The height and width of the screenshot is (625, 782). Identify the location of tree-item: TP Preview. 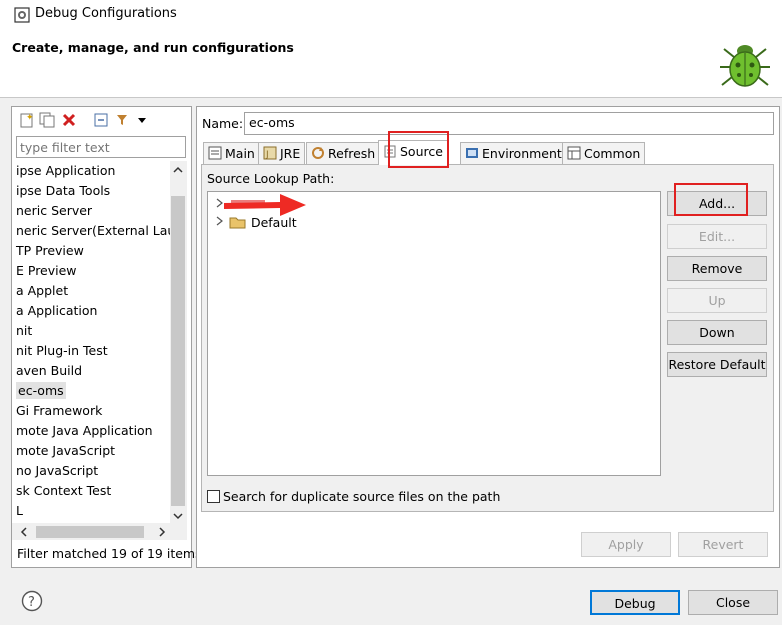
(91, 251).